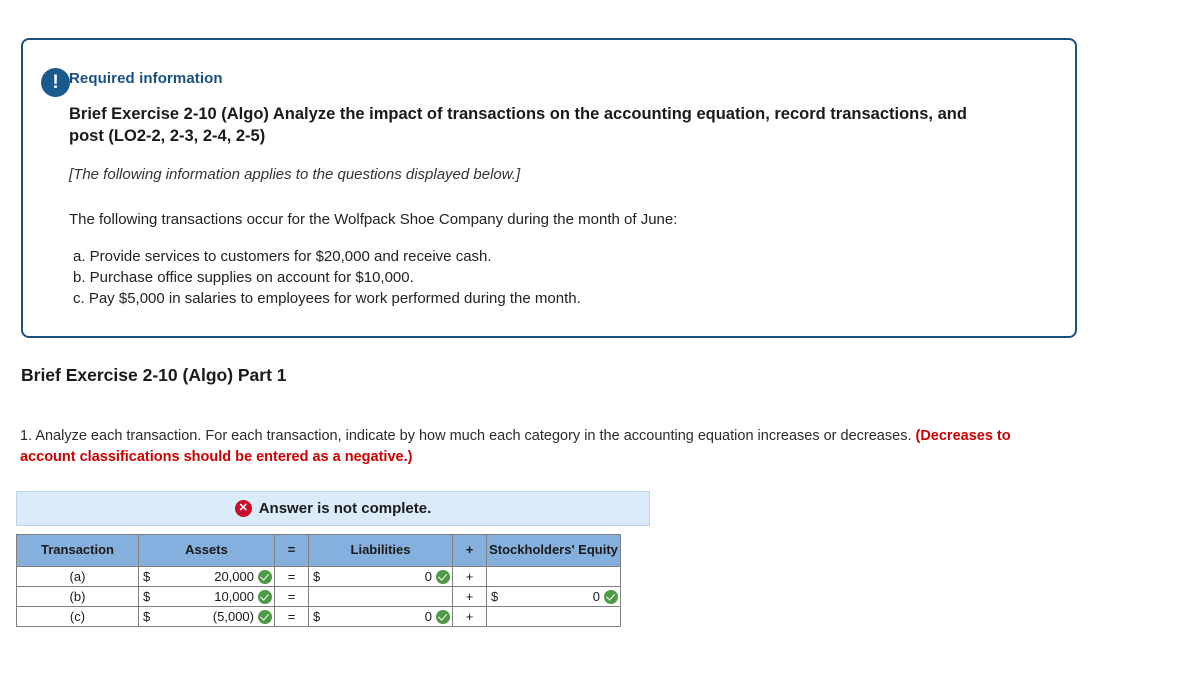 This screenshot has width=1186, height=683. Describe the element at coordinates (146, 78) in the screenshot. I see `required-information-label: Required information` at that location.